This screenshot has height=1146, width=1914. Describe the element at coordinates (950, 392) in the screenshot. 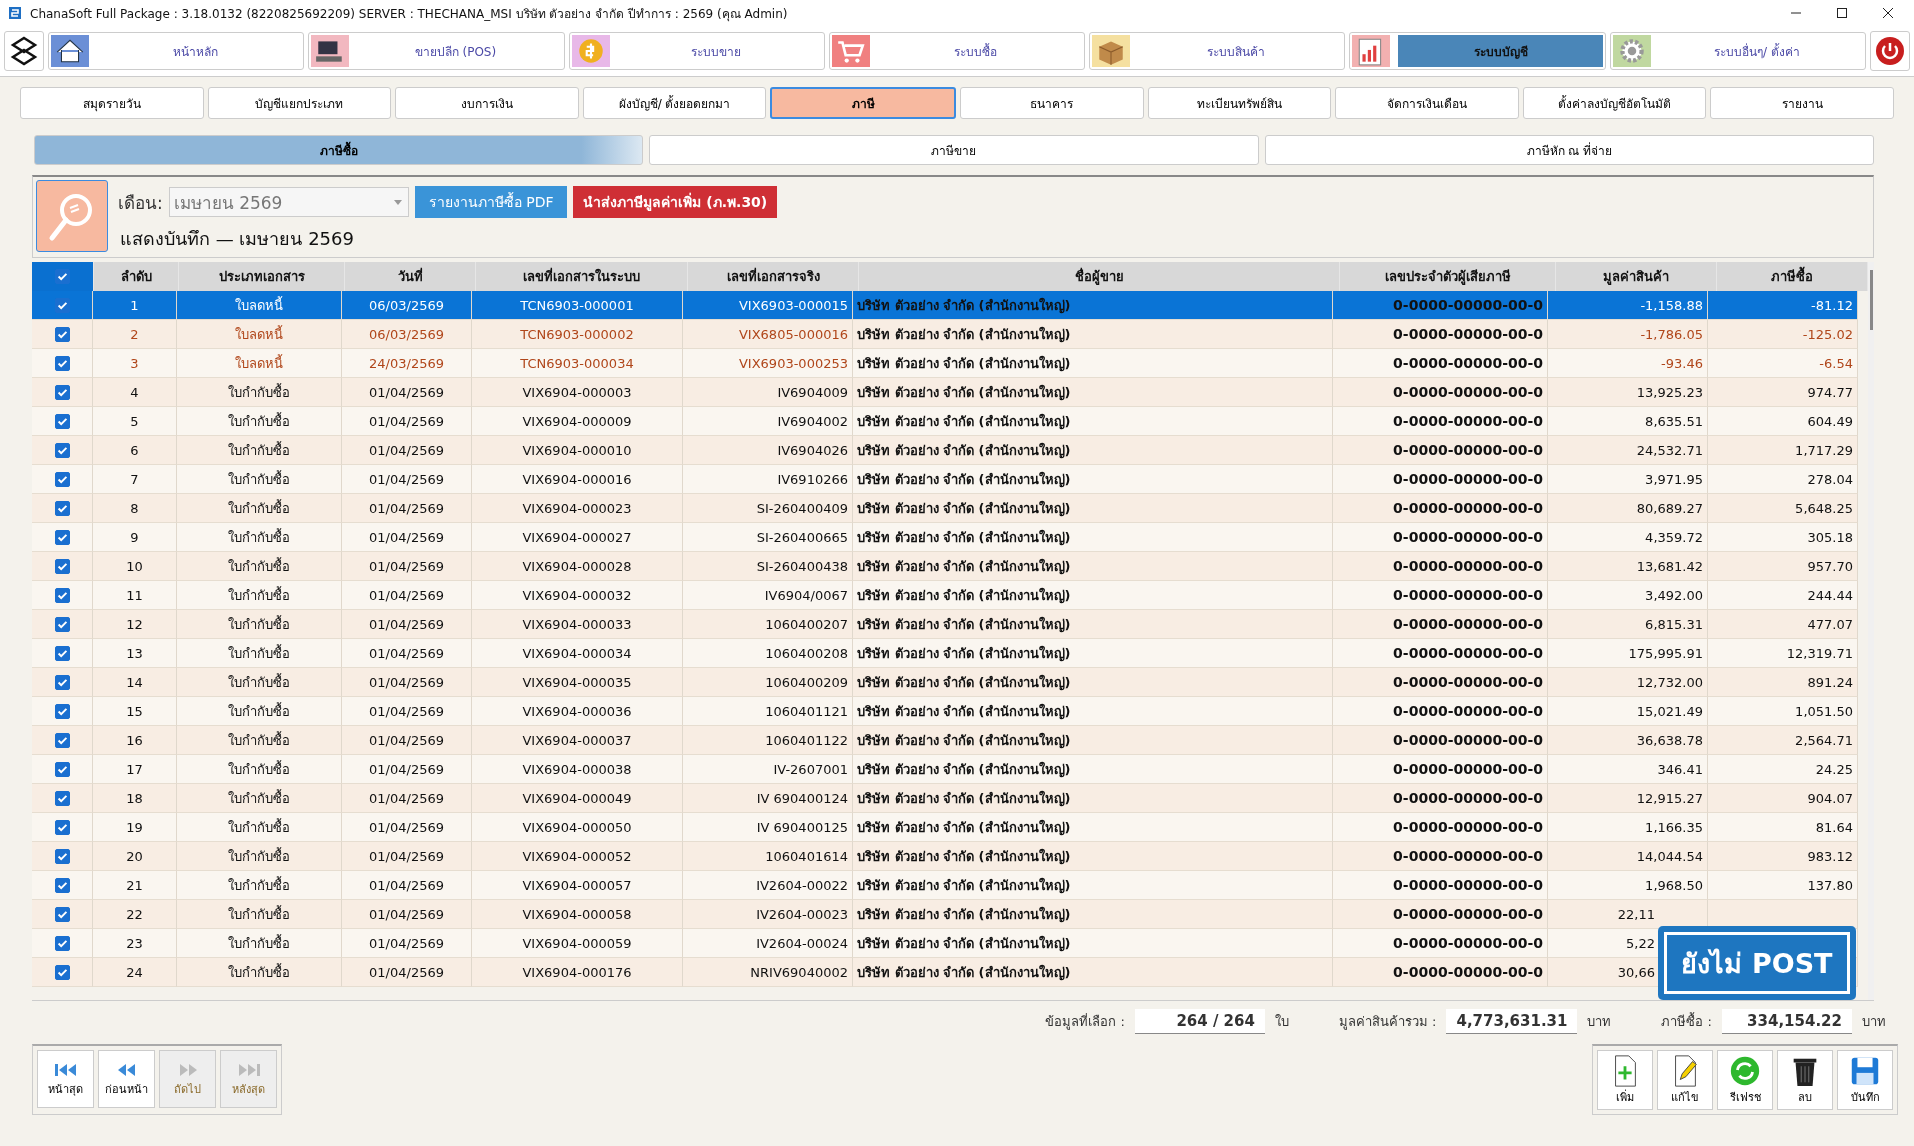

I see `table-row: 4 ใบกำกับซื้อ 01/04/2569 VIX6904-000003 IV6904009 บริษัท ตัวอย่าง จำกัด (สำนักงานใหญ่) 0-0000-00000-00-0 13,925.23 974.77` at that location.